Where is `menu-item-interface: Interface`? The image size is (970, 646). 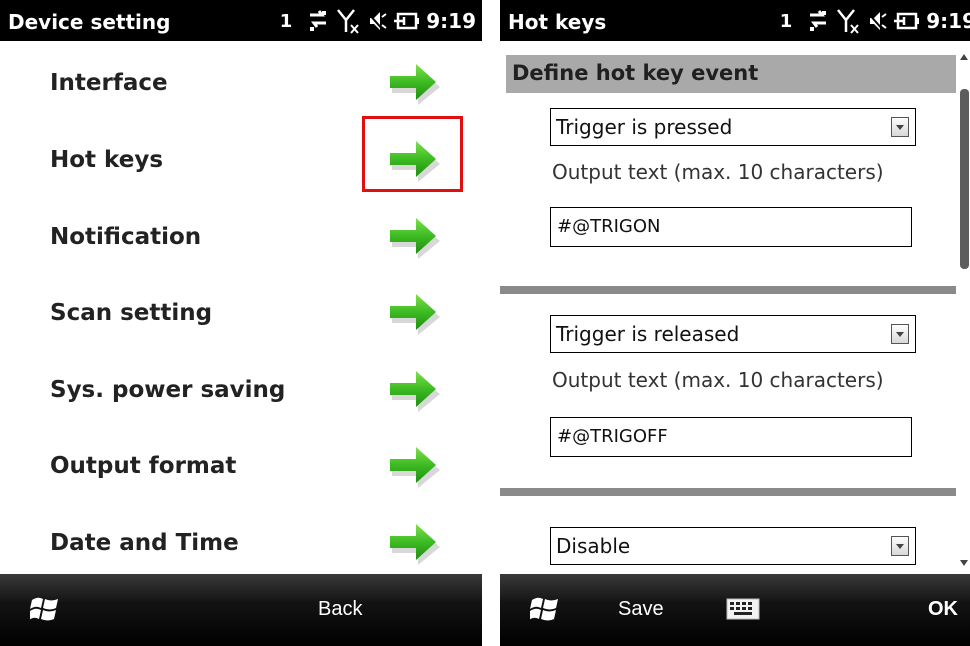 menu-item-interface: Interface is located at coordinates (241, 83).